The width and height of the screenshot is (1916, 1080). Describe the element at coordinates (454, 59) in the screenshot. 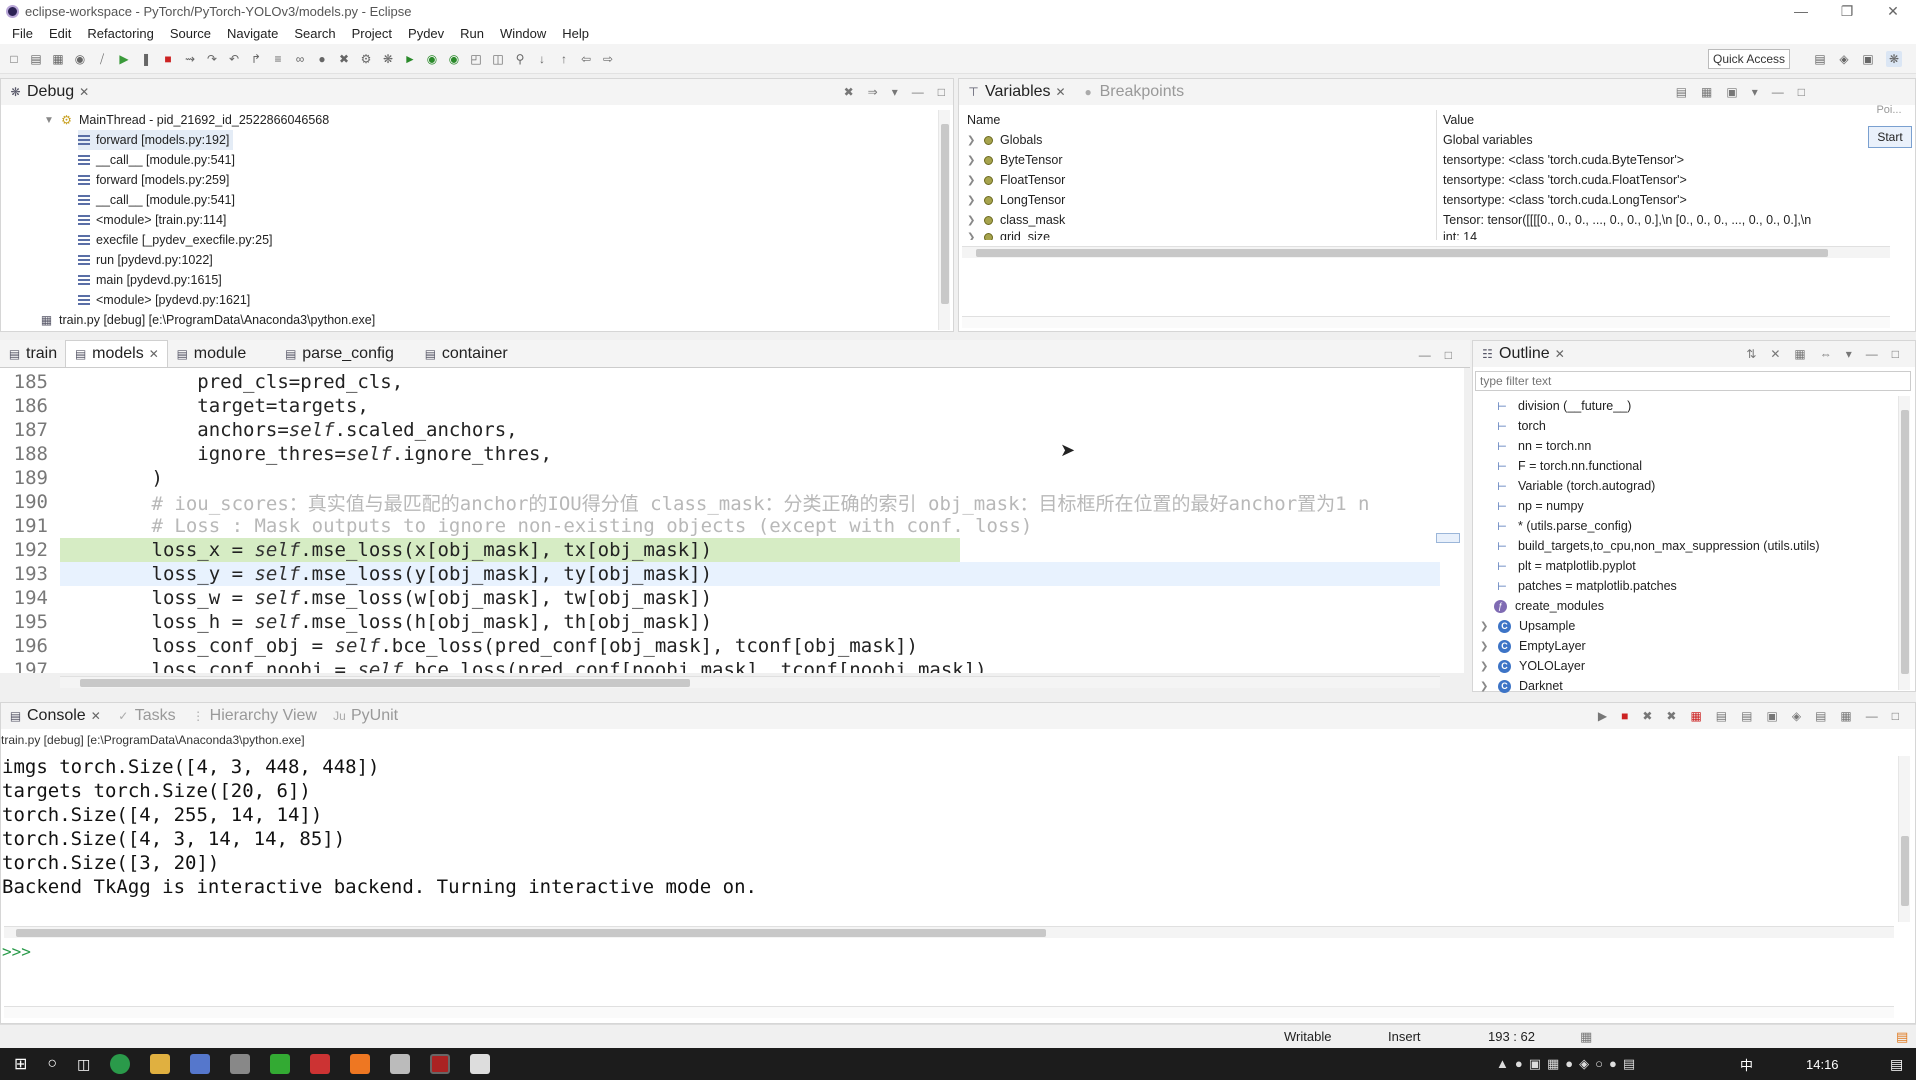

I see `profile-icon: ◉` at that location.